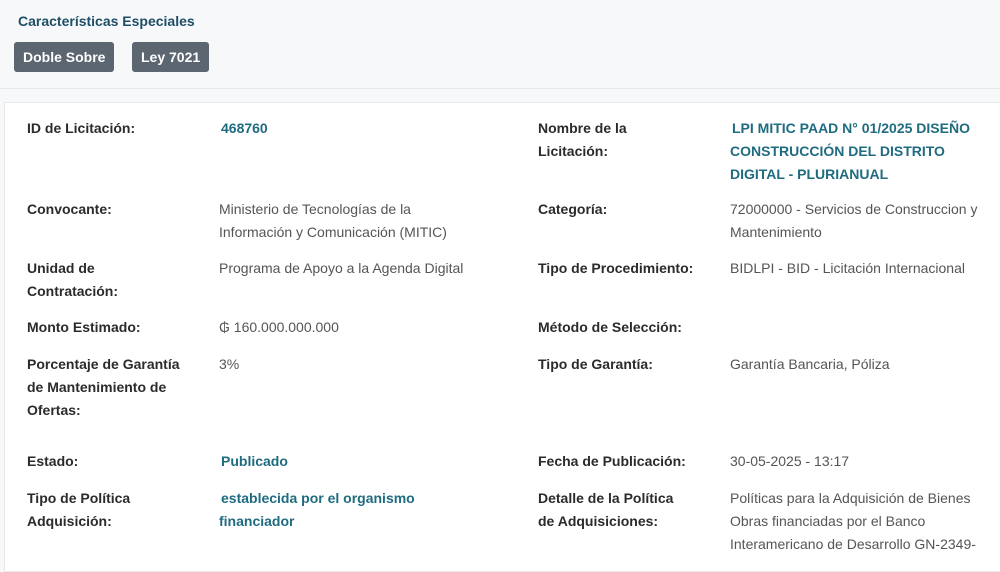 The image size is (1000, 572). I want to click on badge-doble-sobre: Doble Sobre, so click(64, 57).